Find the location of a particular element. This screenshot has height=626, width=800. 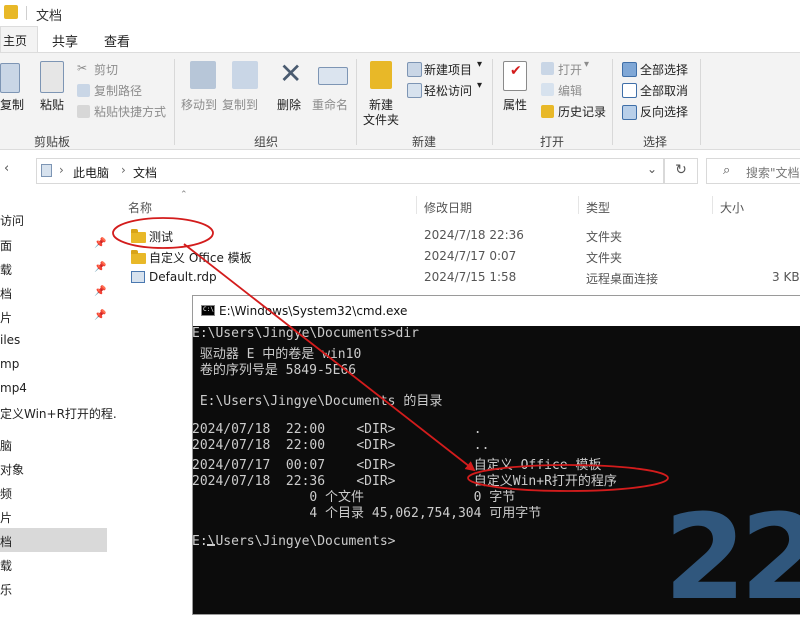

console-line: 卷的序列号是 5849-5E66 is located at coordinates (274, 370).